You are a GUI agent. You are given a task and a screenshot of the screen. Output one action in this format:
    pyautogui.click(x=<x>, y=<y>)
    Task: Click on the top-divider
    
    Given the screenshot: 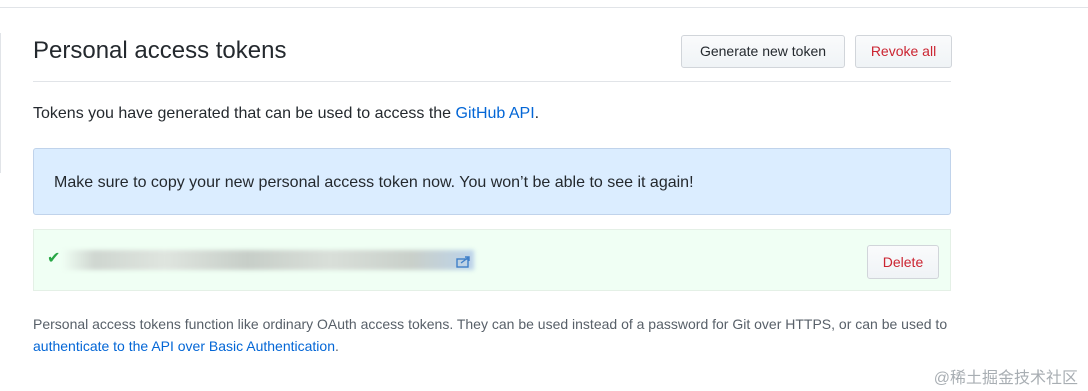 What is the action you would take?
    pyautogui.click(x=544, y=7)
    